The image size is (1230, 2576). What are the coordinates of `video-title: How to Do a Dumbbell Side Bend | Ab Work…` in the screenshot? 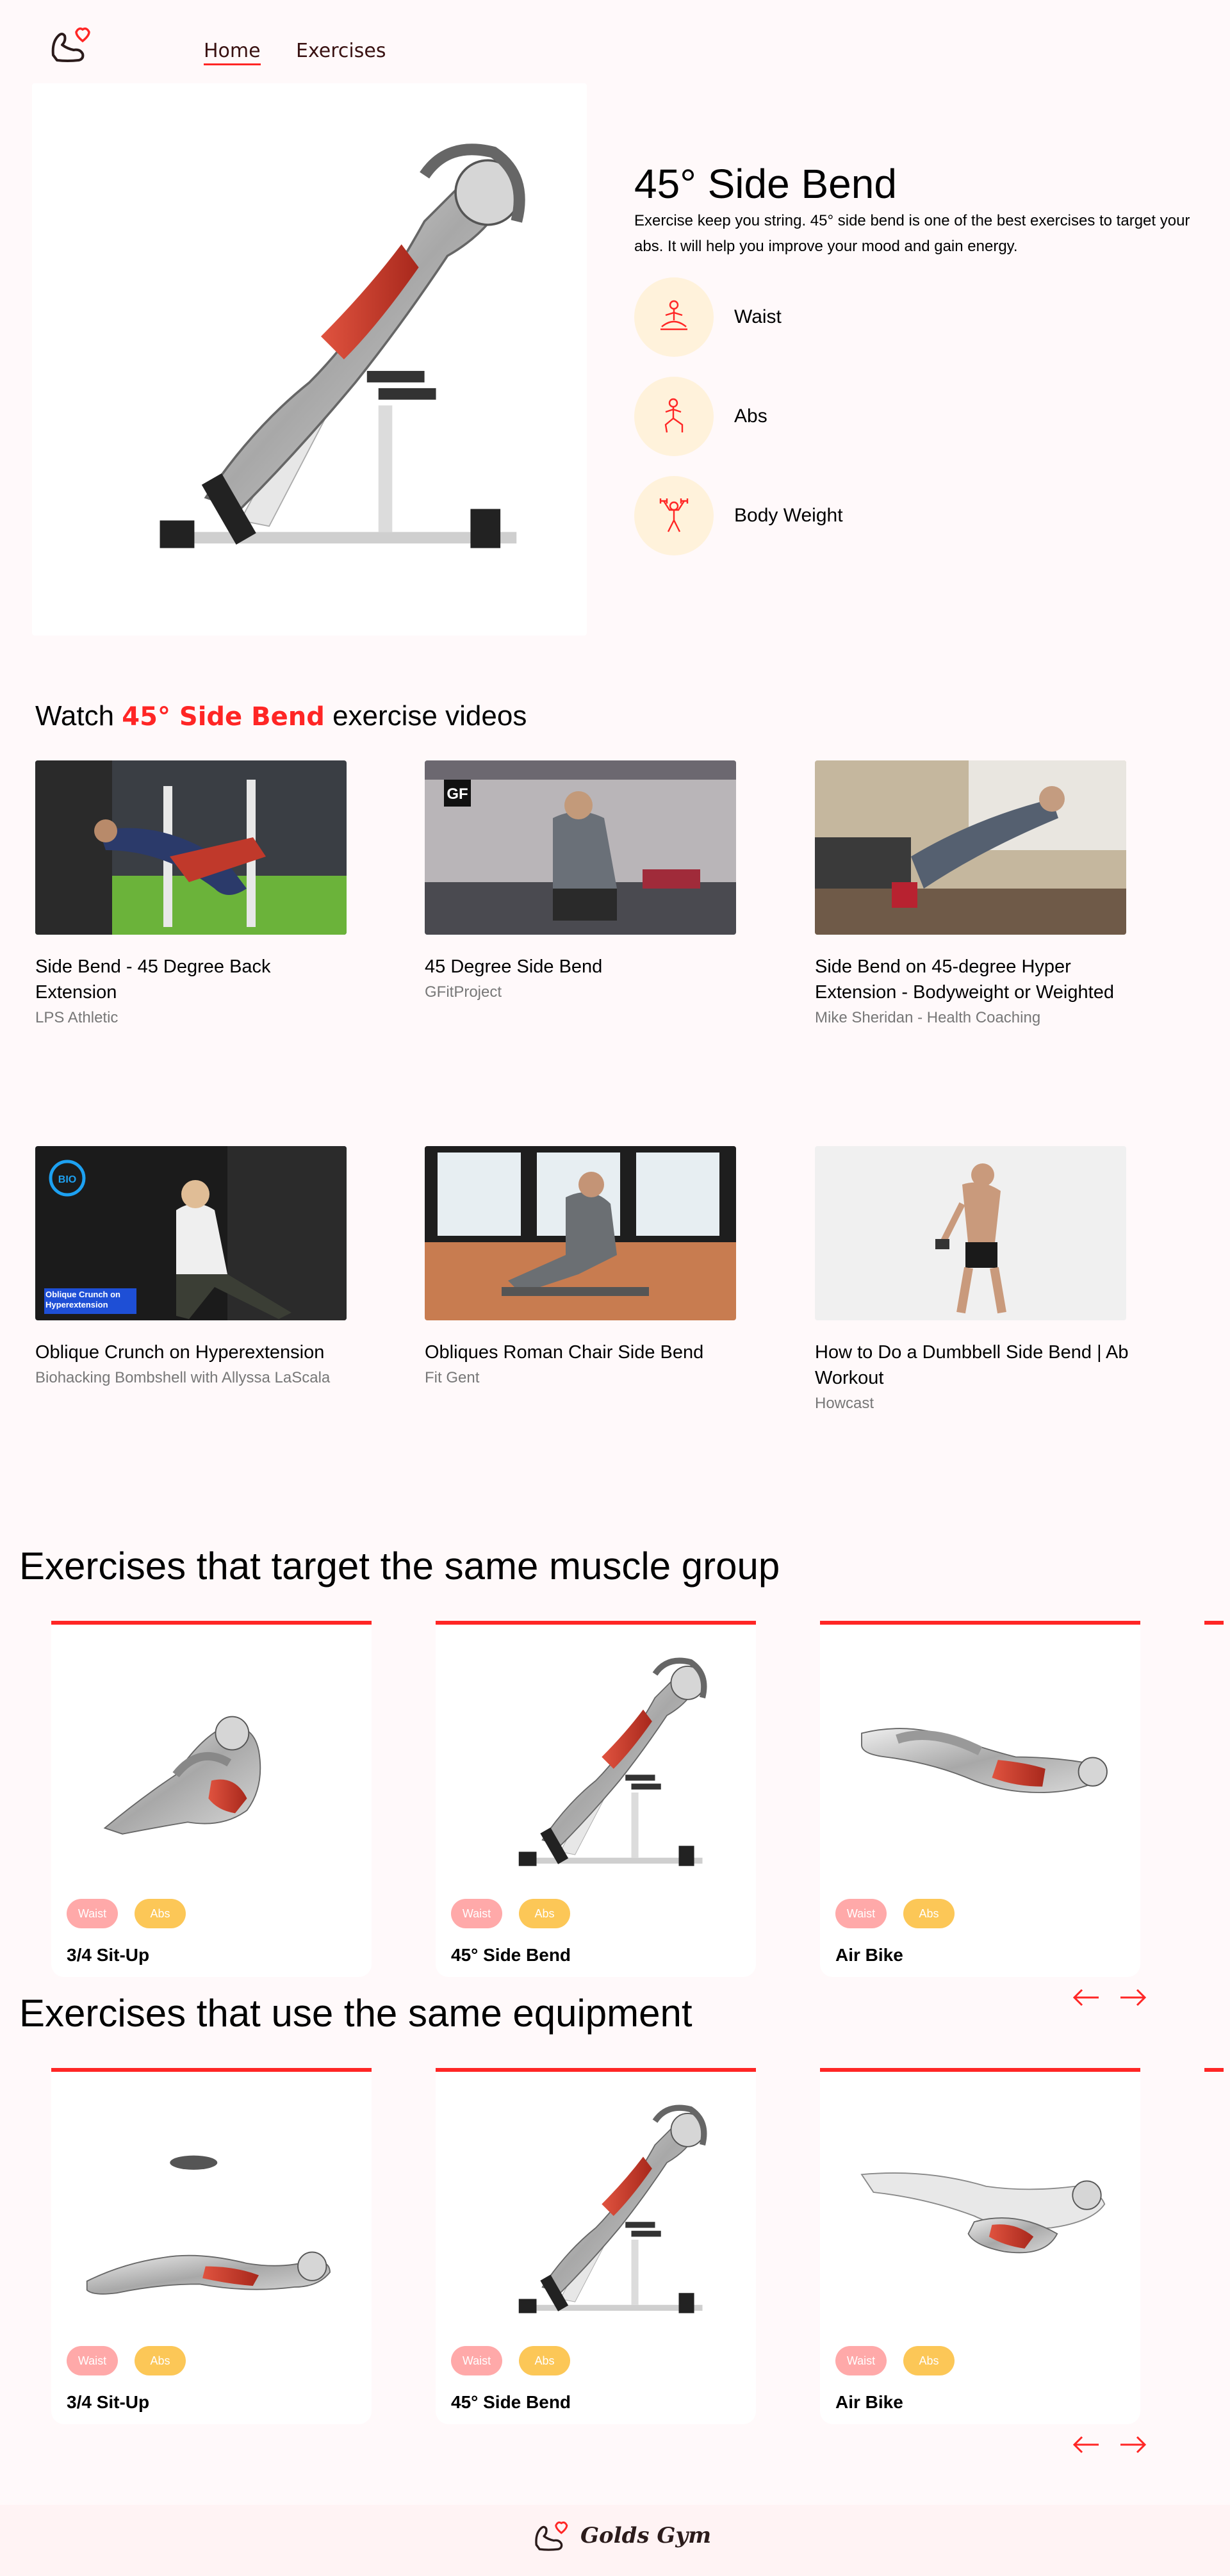 It's located at (972, 1365).